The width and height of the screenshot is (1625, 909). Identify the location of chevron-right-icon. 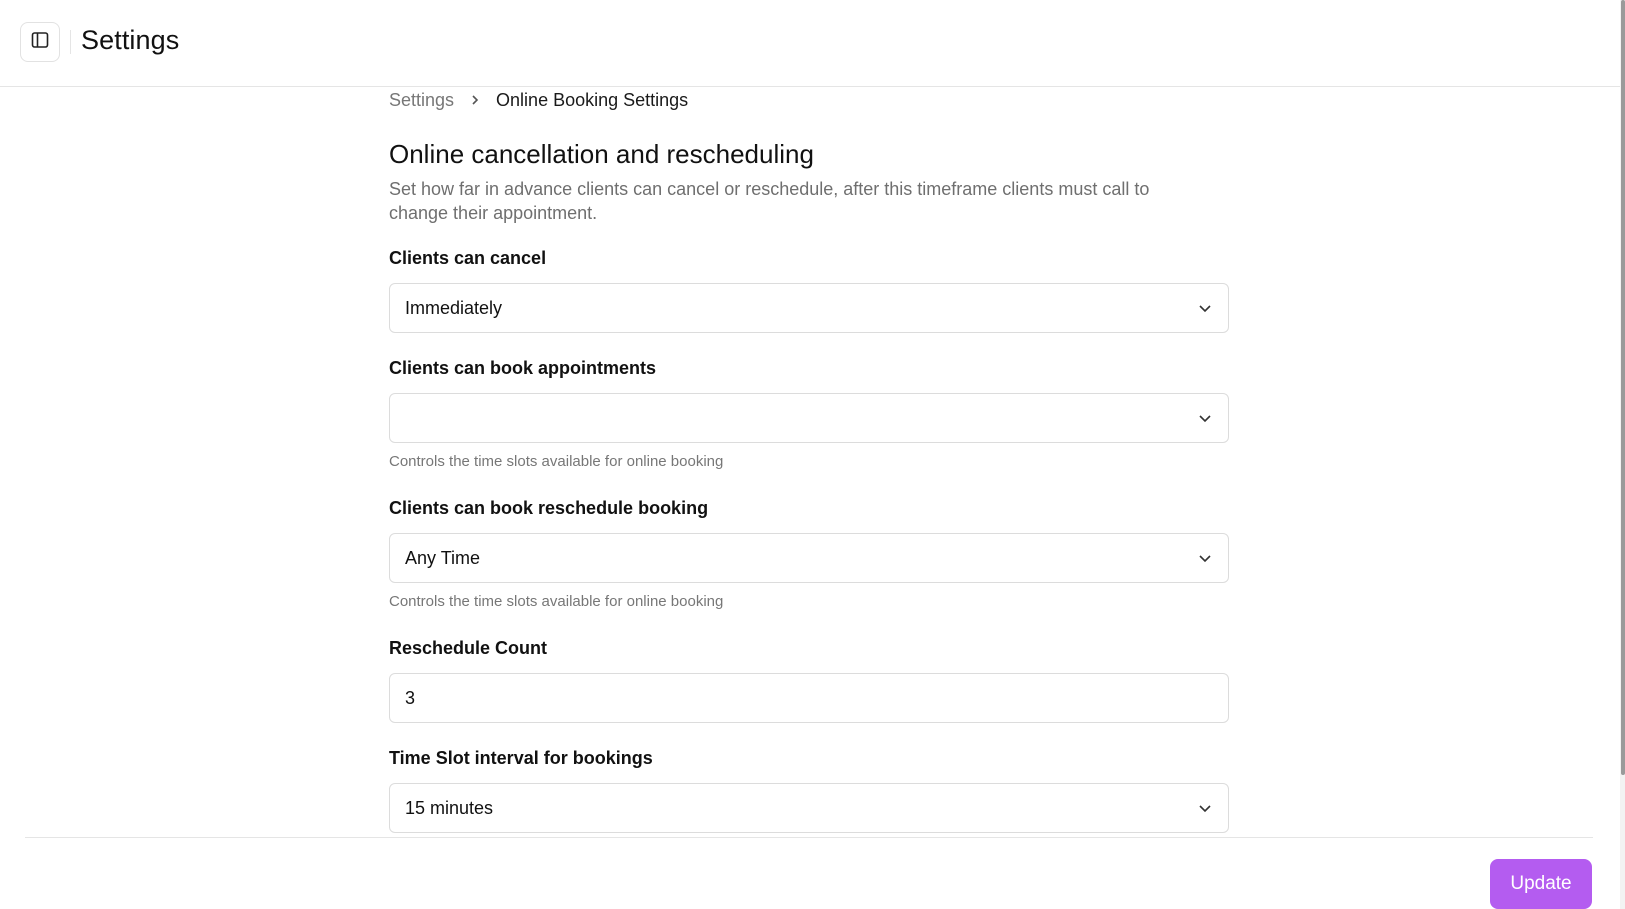
(475, 100).